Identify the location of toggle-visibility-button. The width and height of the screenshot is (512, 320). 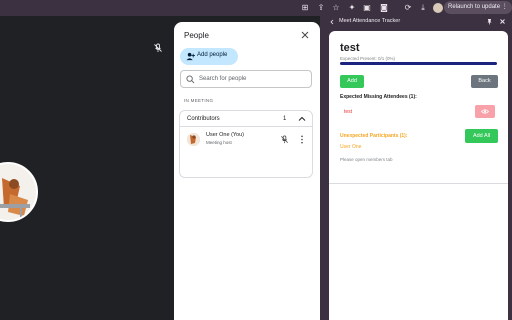
(485, 111).